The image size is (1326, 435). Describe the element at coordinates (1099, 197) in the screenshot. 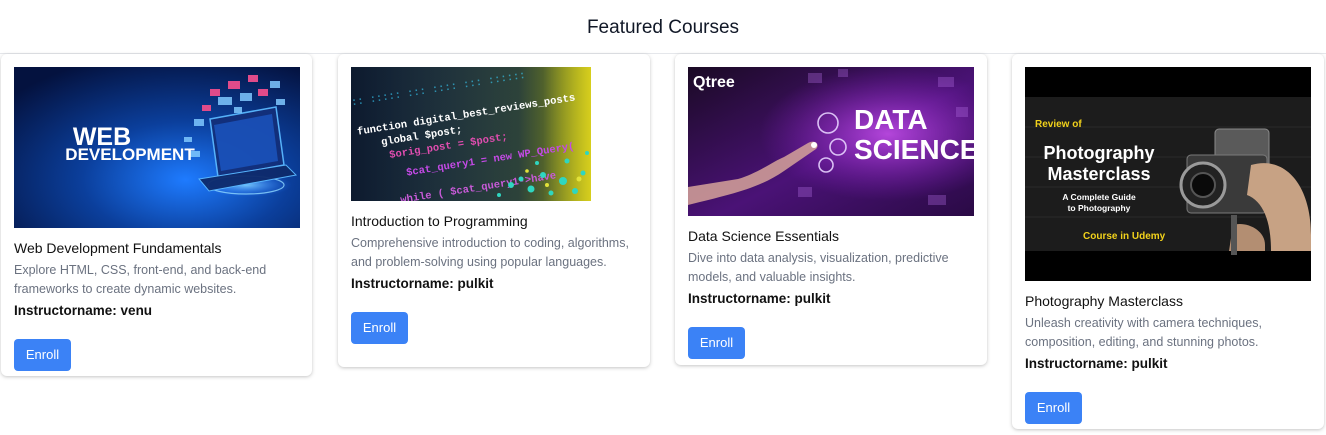

I see `course-image-text: A Complete Guide` at that location.